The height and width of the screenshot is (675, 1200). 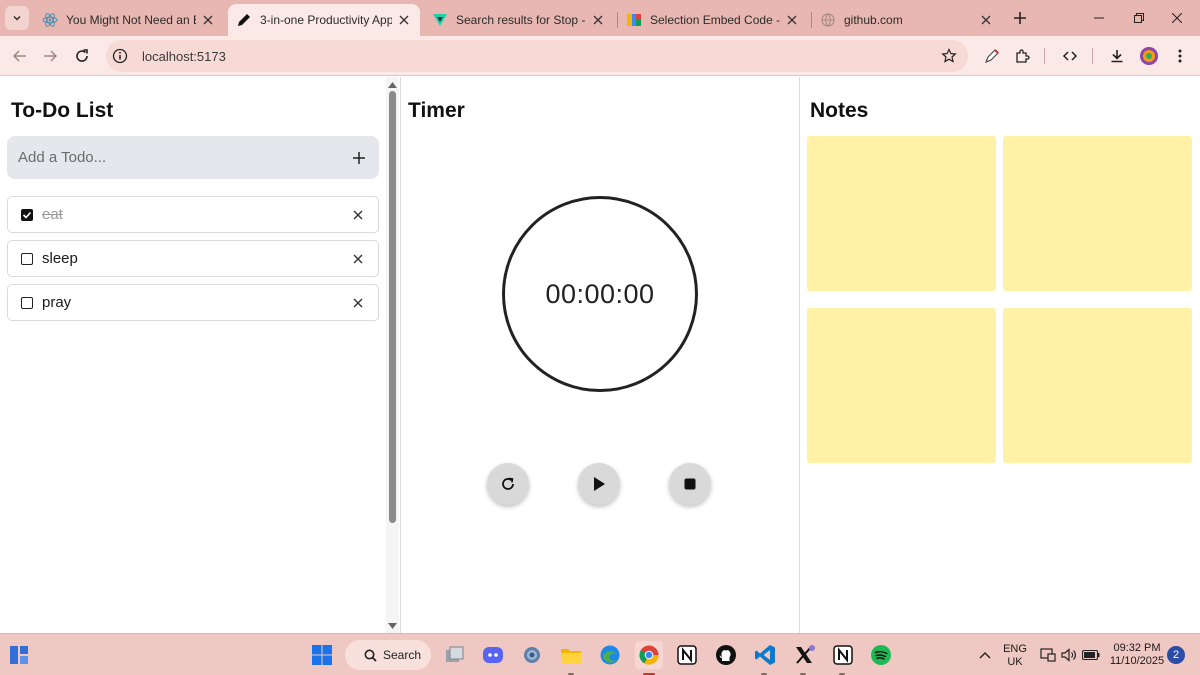 What do you see at coordinates (1015, 649) in the screenshot?
I see `language-code: ENG` at bounding box center [1015, 649].